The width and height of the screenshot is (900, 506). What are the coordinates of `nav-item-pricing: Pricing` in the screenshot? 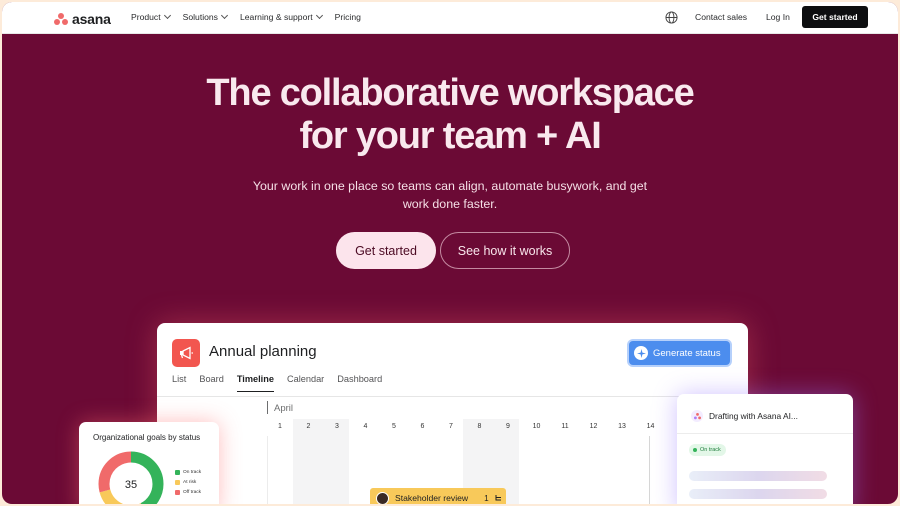 It's located at (348, 17).